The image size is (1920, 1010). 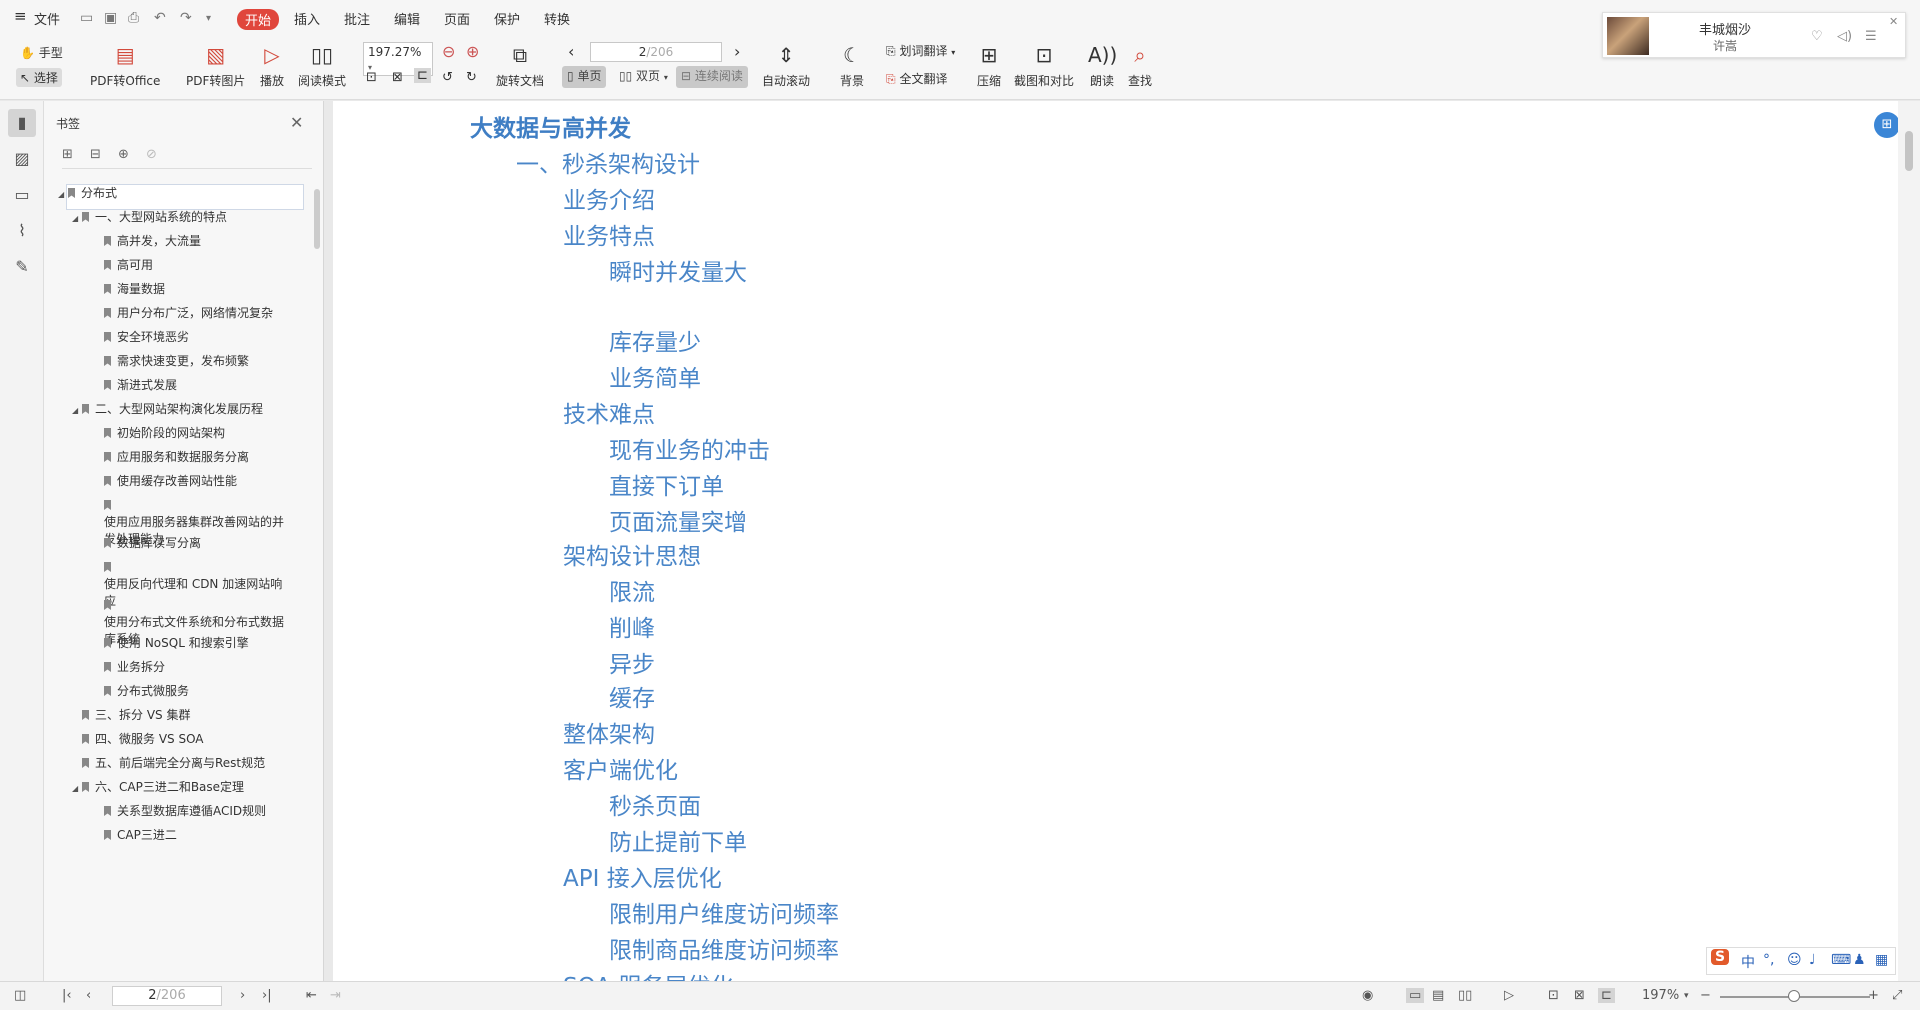 I want to click on find-button: ⌕ 查找, so click(x=1140, y=65).